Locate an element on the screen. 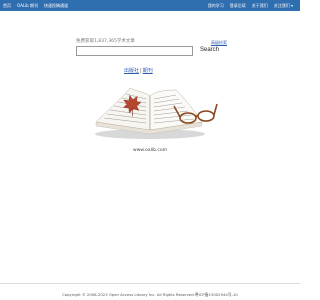  nav-about: 关于我们 is located at coordinates (260, 6).